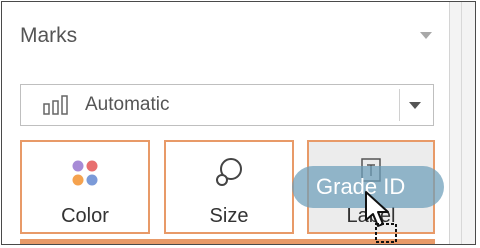 Image resolution: width=480 pixels, height=248 pixels. Describe the element at coordinates (415, 105) in the screenshot. I see `chevron-down-icon` at that location.